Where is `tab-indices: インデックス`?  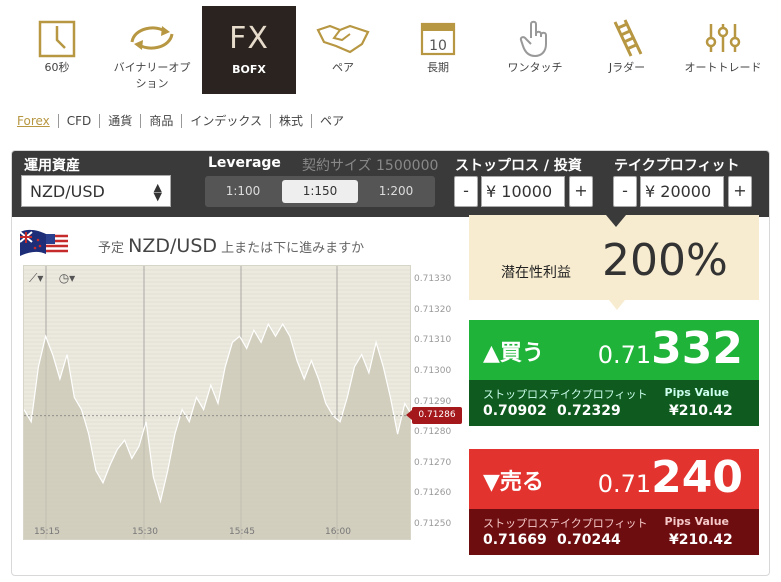 tab-indices: インデックス is located at coordinates (226, 120).